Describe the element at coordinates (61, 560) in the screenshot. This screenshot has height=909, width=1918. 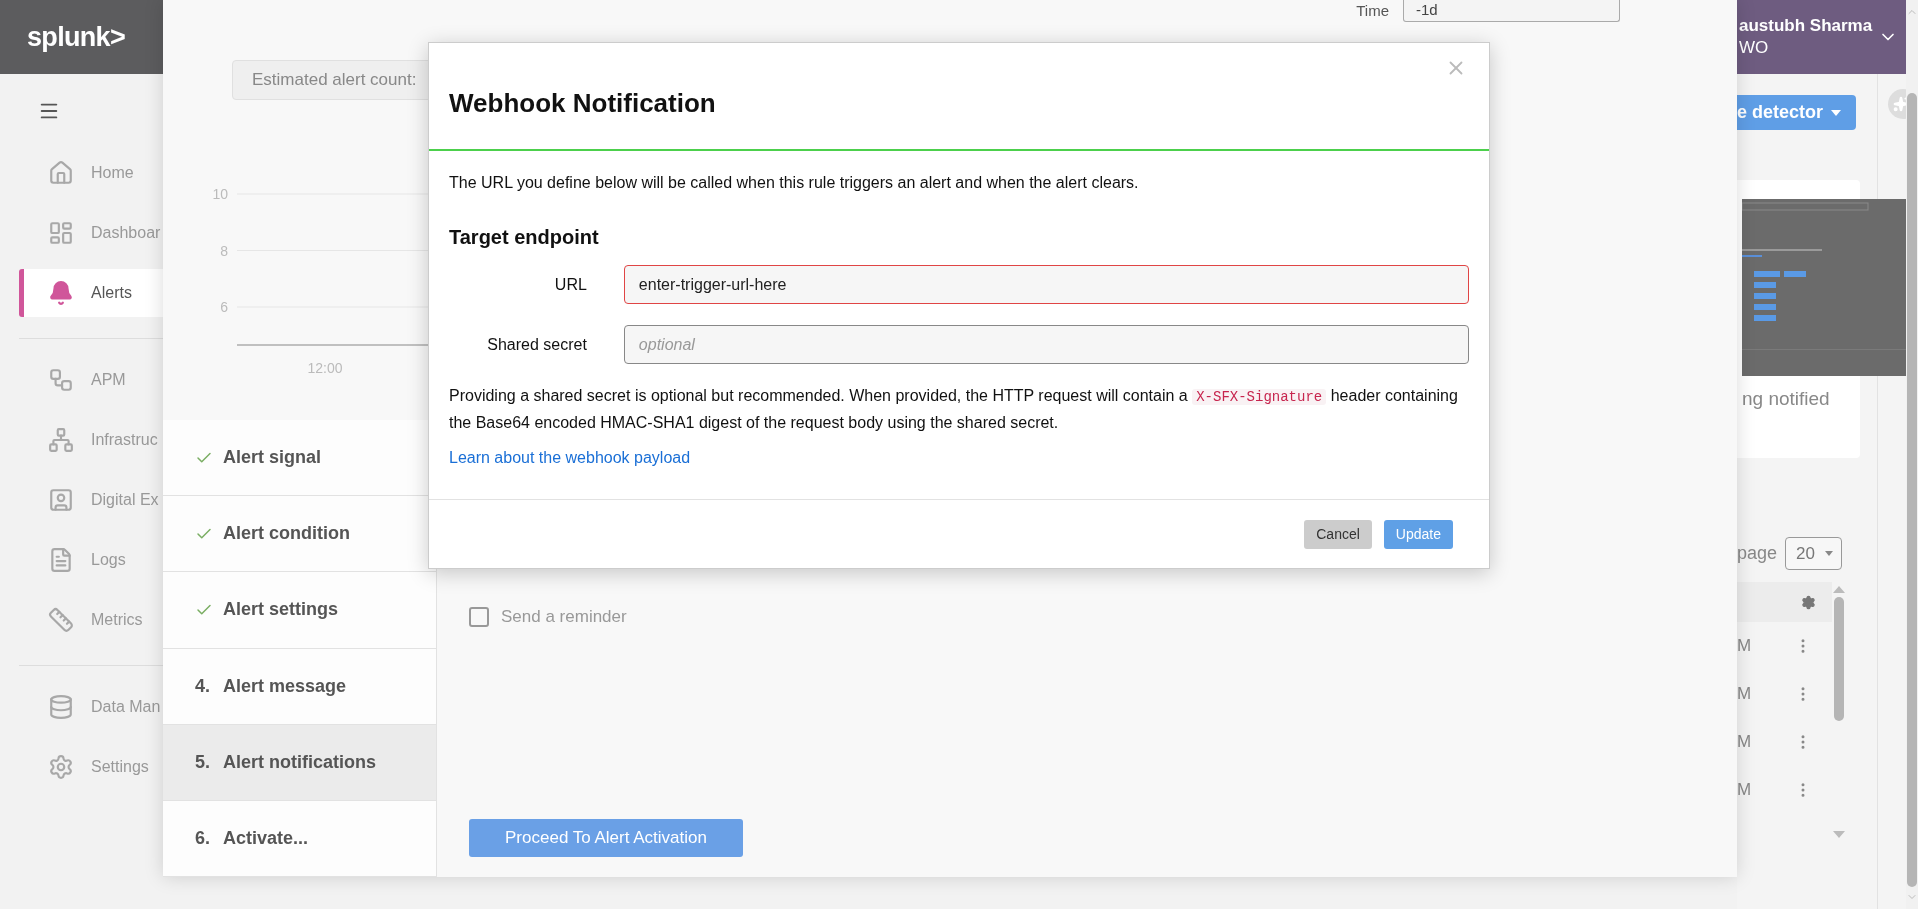
I see `document-icon` at that location.